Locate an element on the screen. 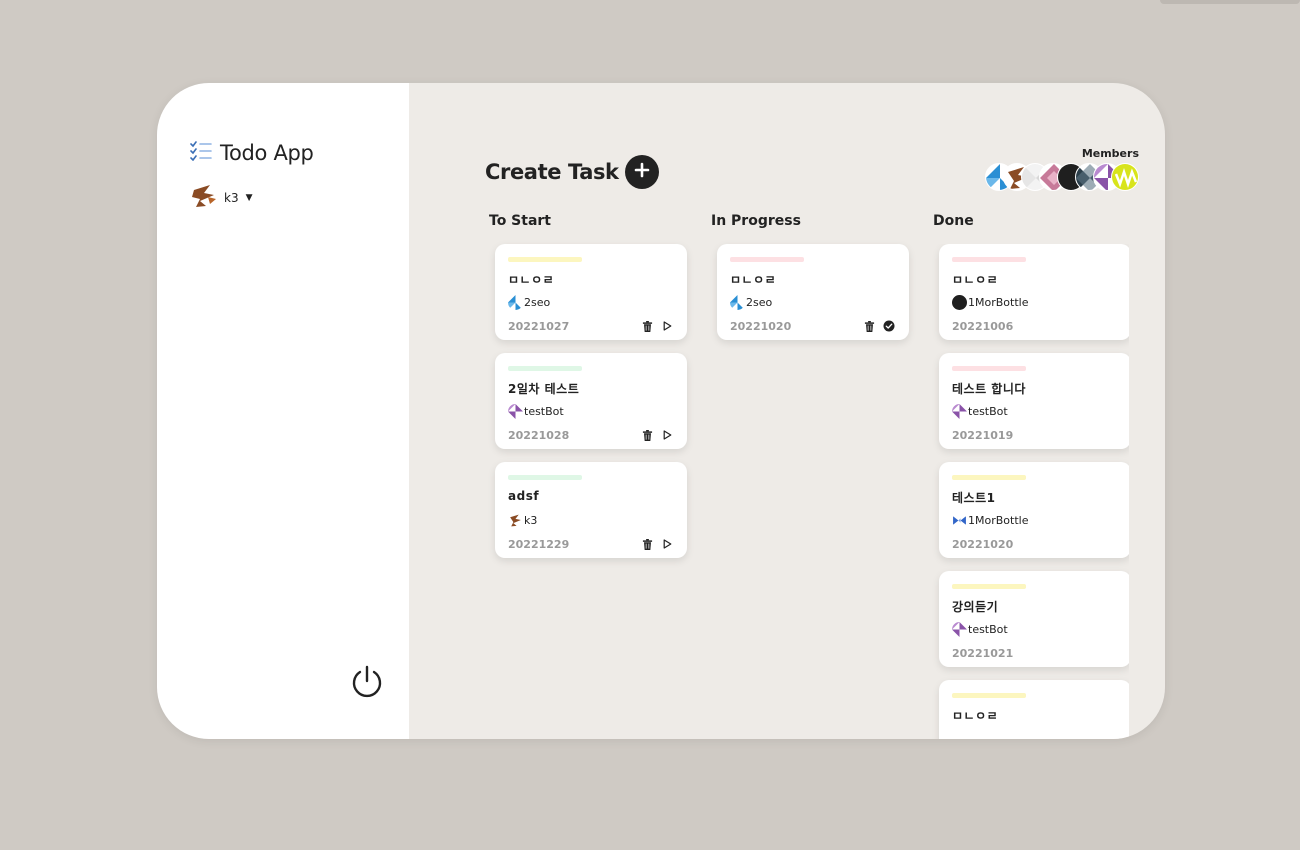 Image resolution: width=1300 pixels, height=850 pixels. user-avatar is located at coordinates (204, 198).